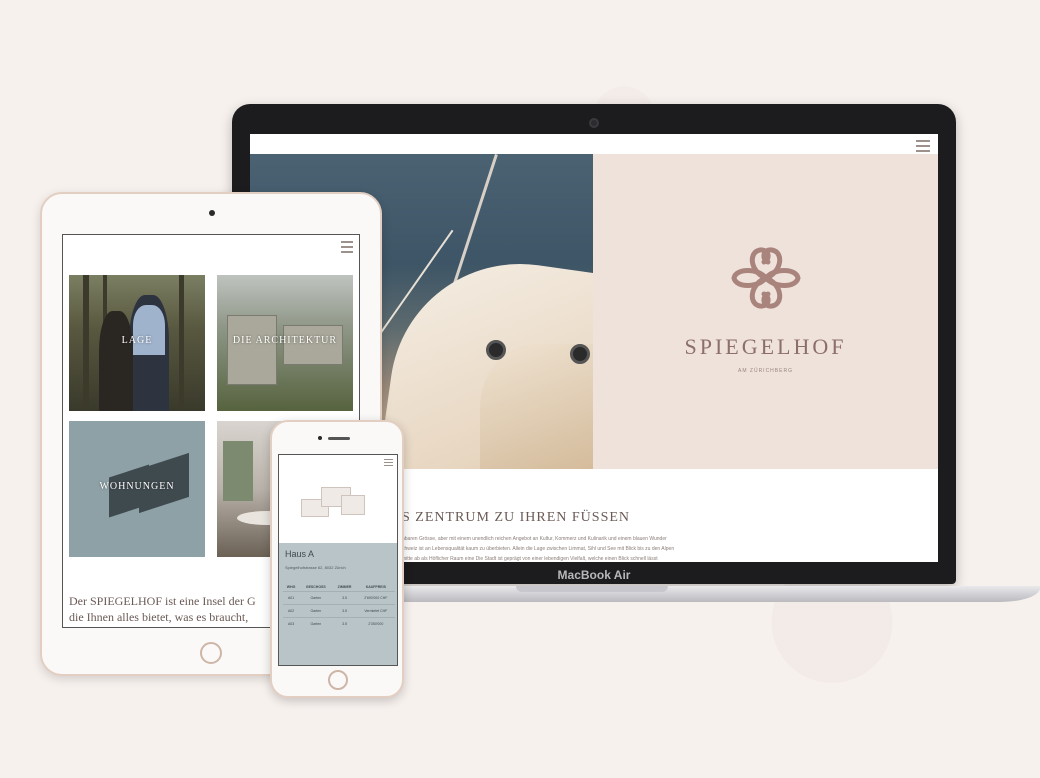  I want to click on laptop-notch, so click(592, 589).